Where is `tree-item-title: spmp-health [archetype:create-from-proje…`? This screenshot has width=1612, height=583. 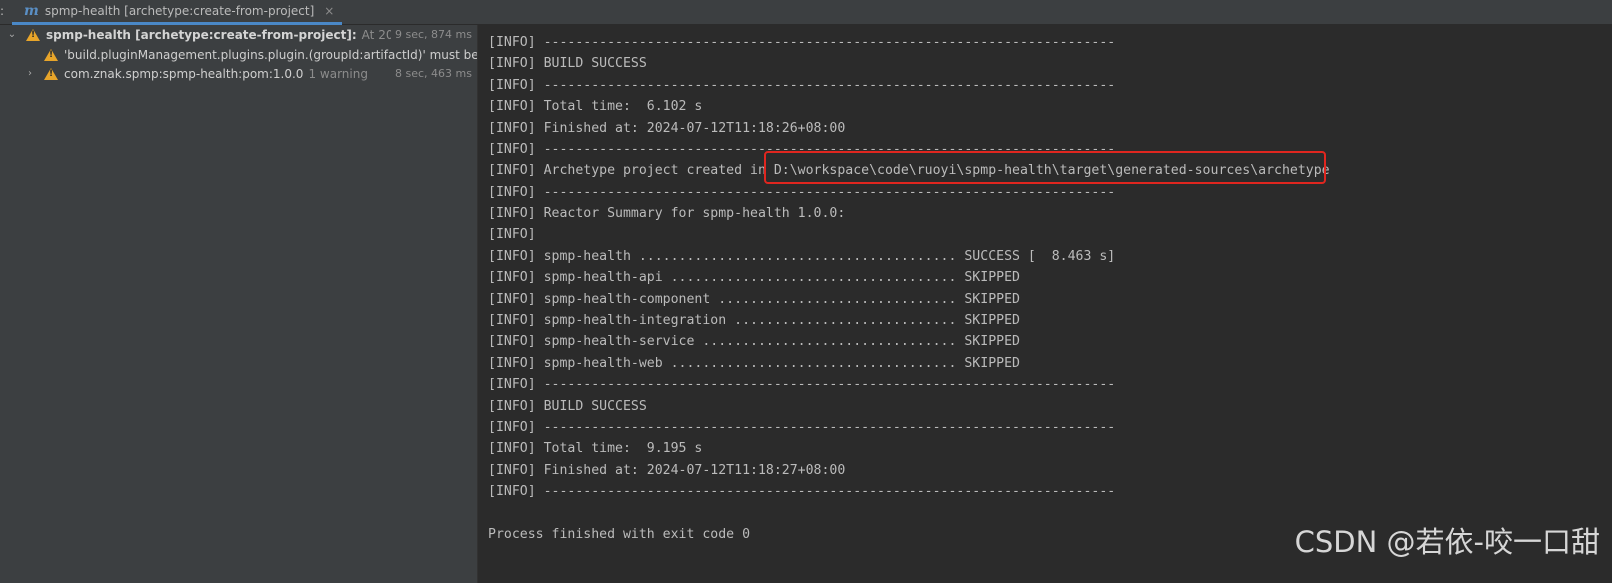 tree-item-title: spmp-health [archetype:create-from-proje… is located at coordinates (201, 34).